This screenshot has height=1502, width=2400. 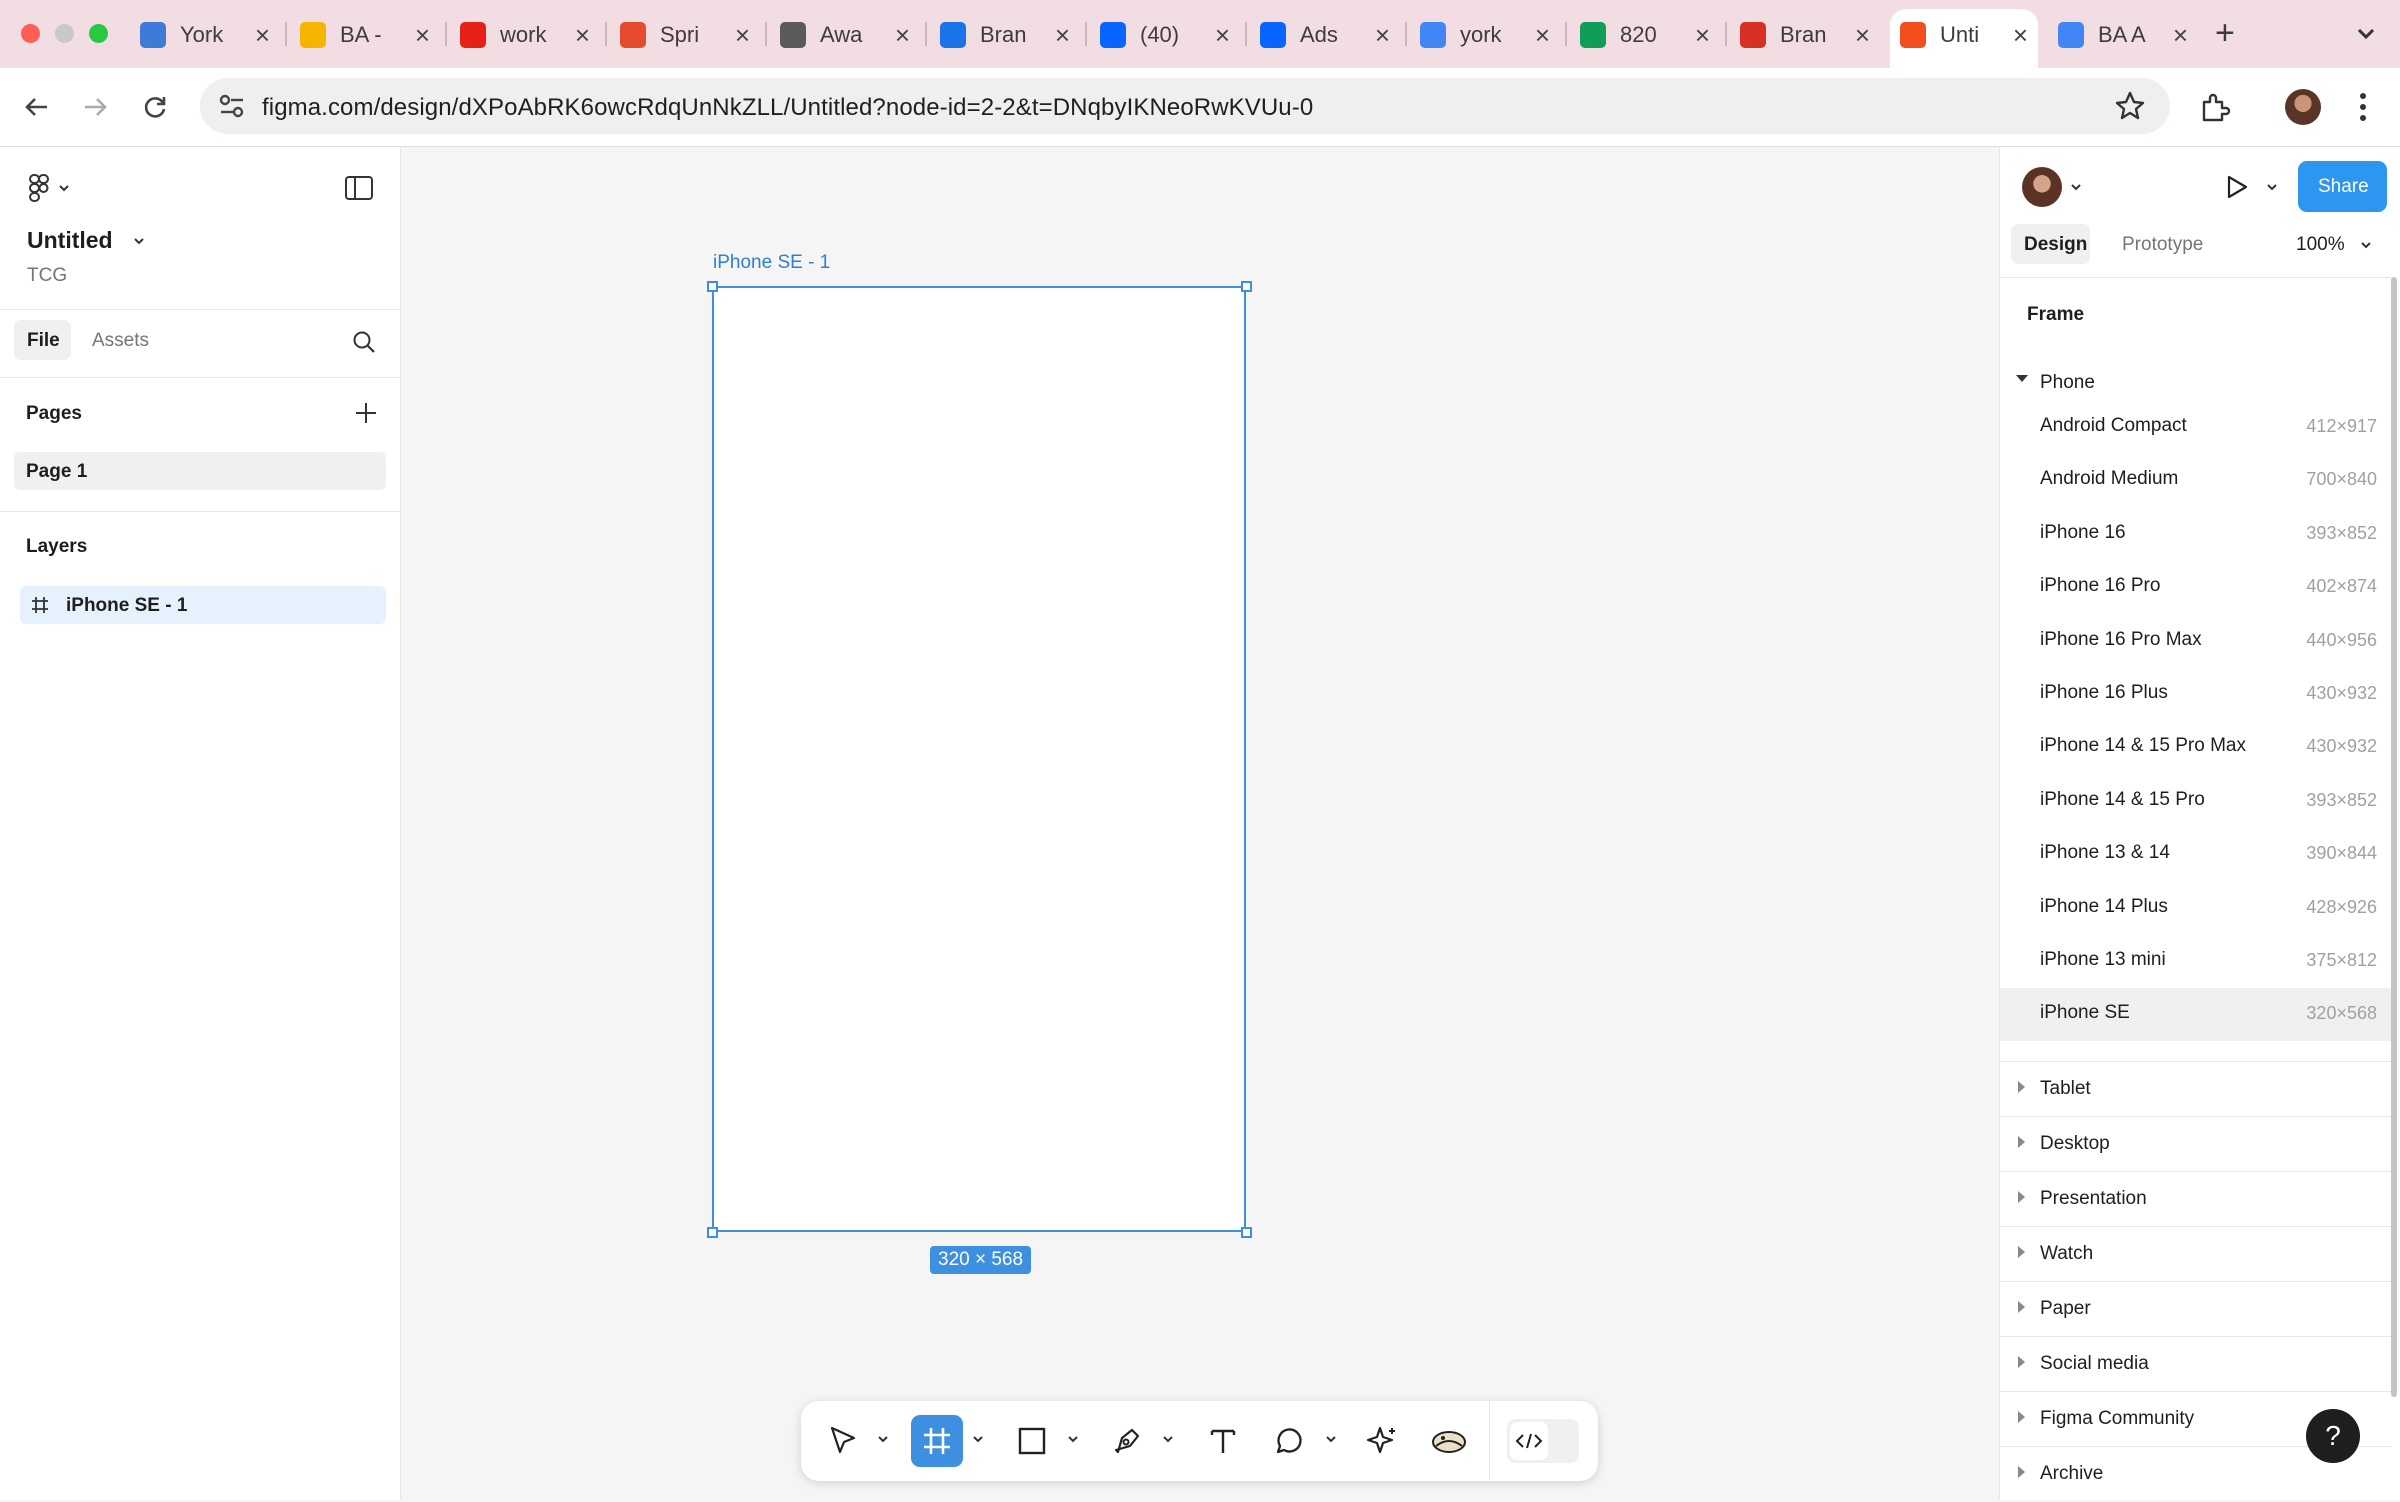 What do you see at coordinates (2363, 109) in the screenshot?
I see `browser-menu-icon` at bounding box center [2363, 109].